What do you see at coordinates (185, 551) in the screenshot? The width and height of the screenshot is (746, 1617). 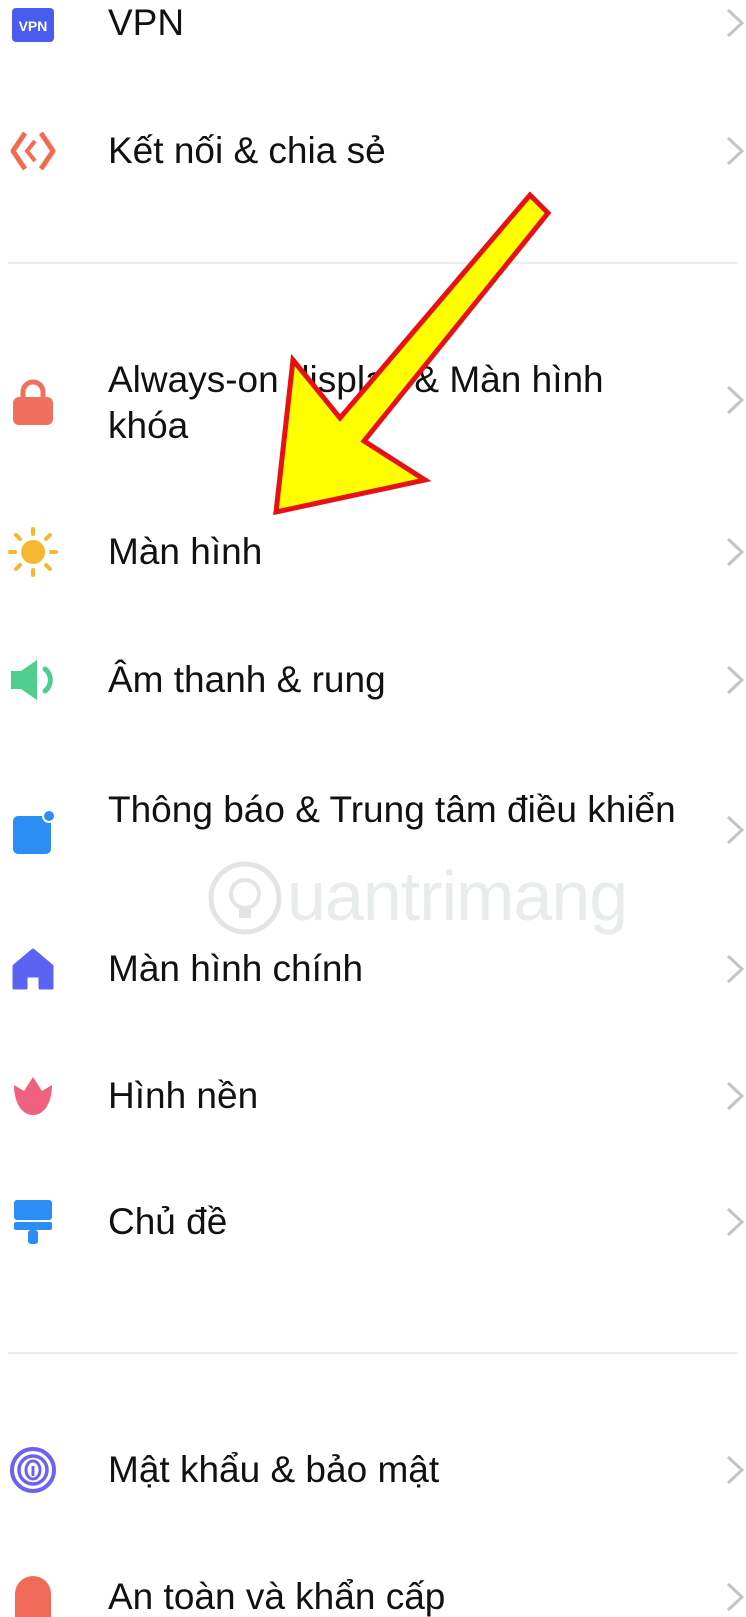 I see `settings-item-label: Màn hình` at bounding box center [185, 551].